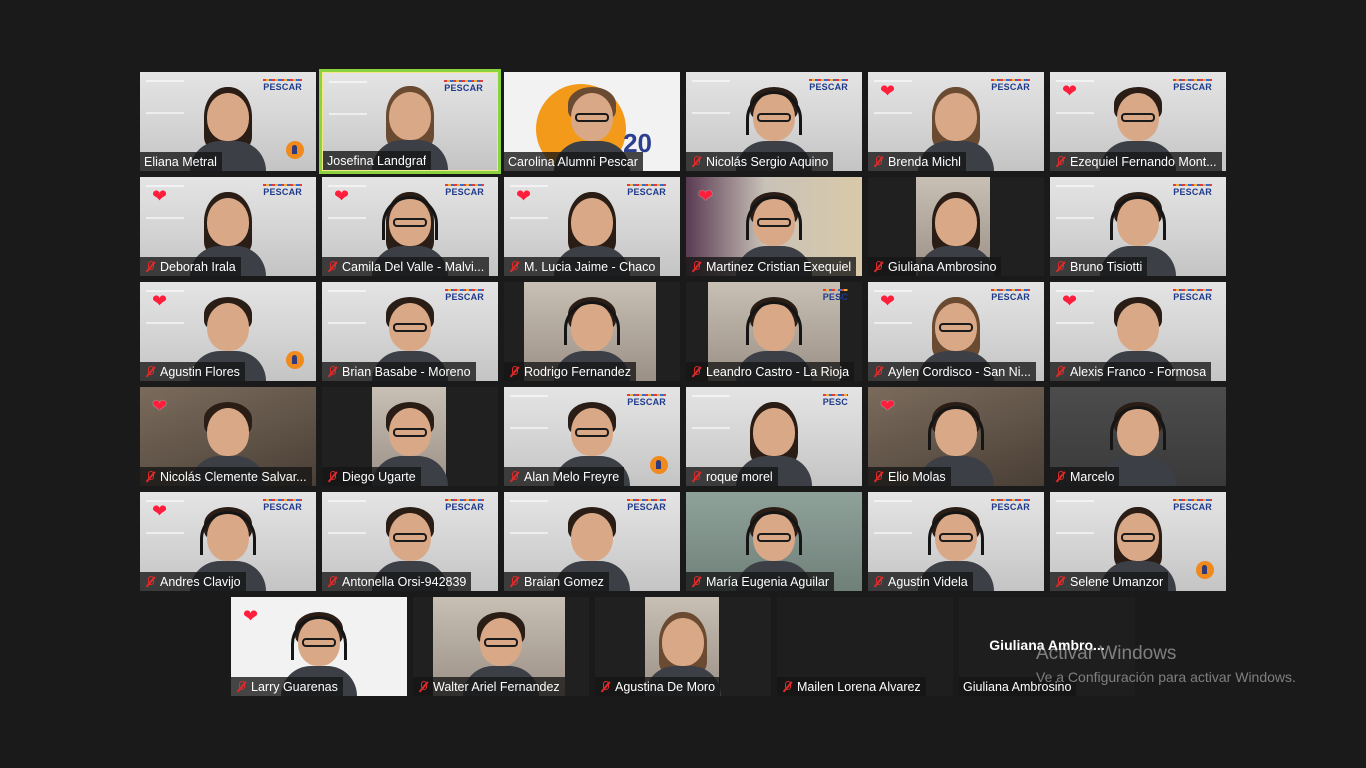 This screenshot has width=1366, height=768. What do you see at coordinates (917, 476) in the screenshot?
I see `participant-name: Elio Molas` at bounding box center [917, 476].